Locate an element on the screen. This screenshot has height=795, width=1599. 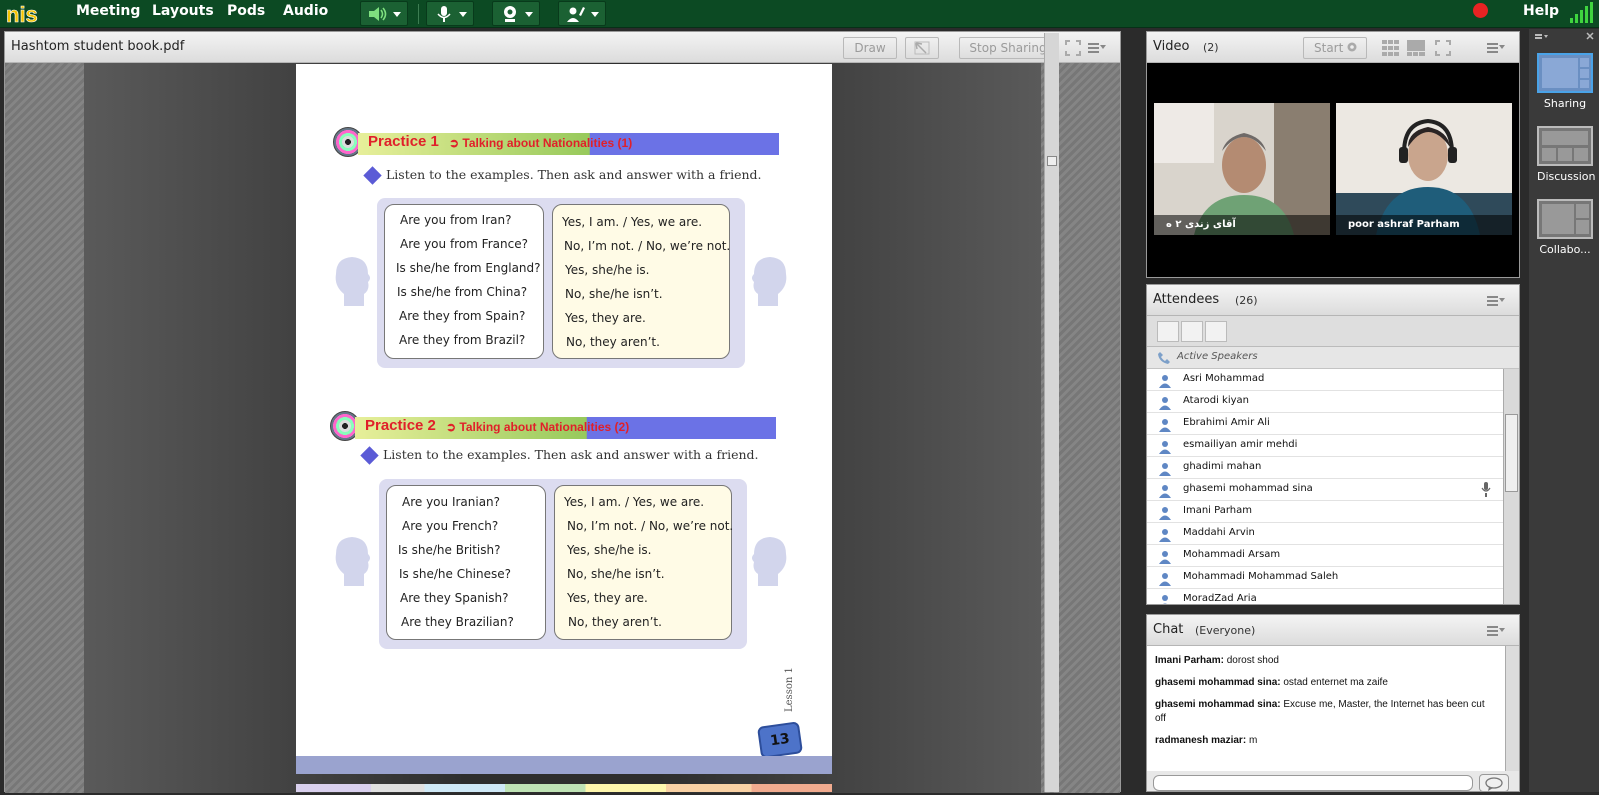
question-line: Is she/he British? is located at coordinates (449, 550).